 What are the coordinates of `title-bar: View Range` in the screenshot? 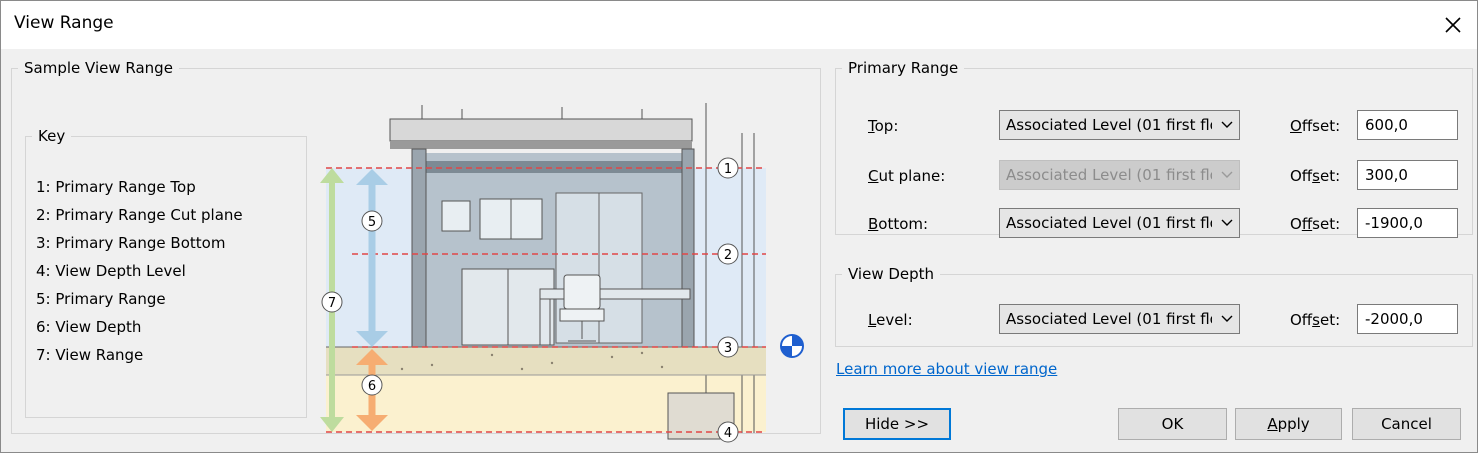 It's located at (739, 25).